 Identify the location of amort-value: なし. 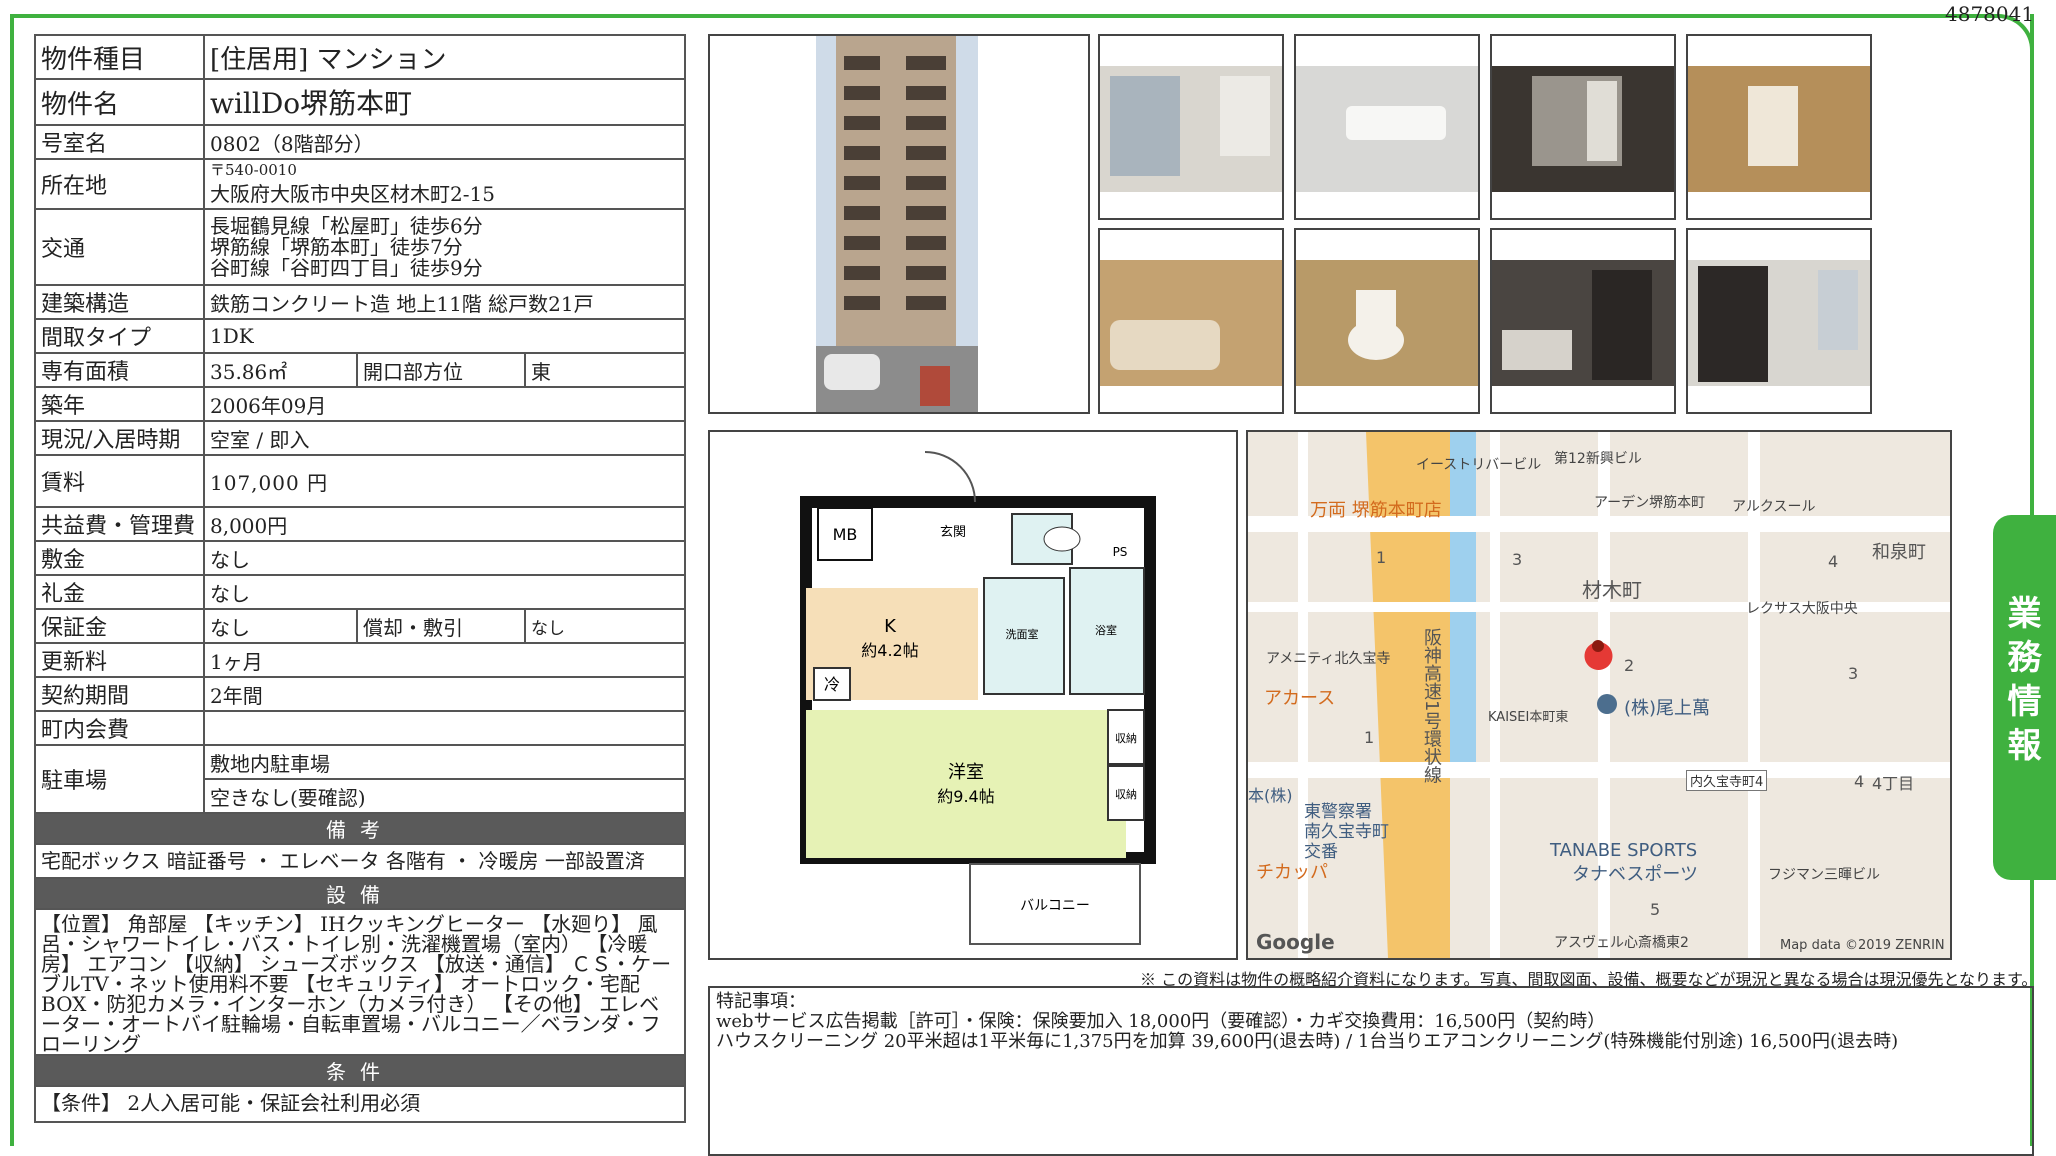
(605, 626).